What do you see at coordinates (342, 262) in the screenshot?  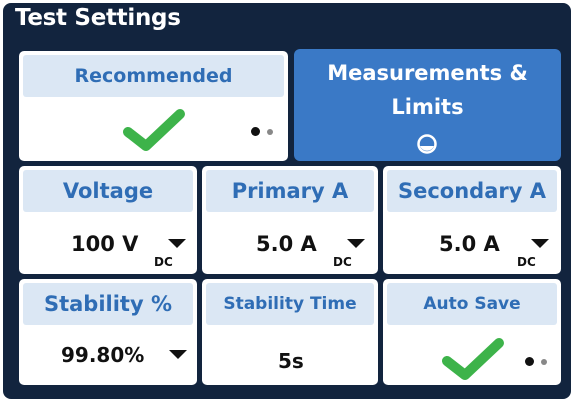 I see `primary-a-unit: DC` at bounding box center [342, 262].